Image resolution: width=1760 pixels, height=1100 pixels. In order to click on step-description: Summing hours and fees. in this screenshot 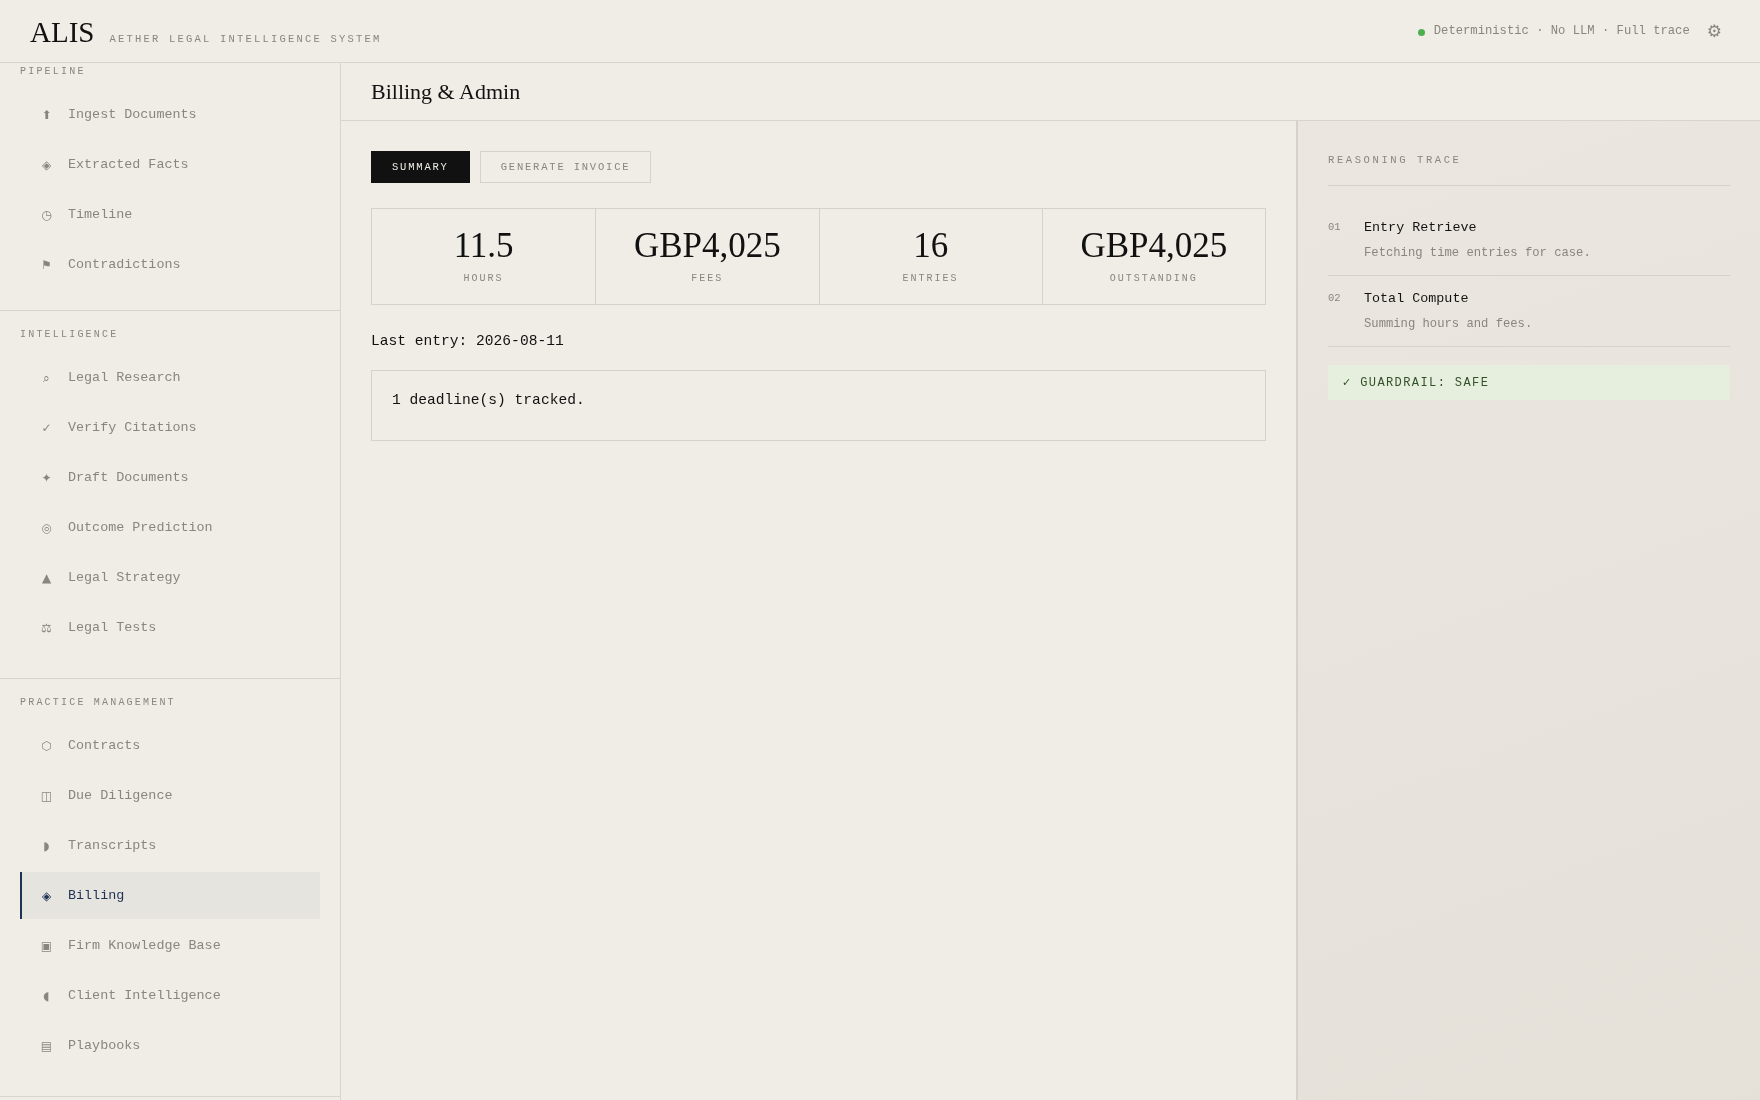, I will do `click(1448, 324)`.